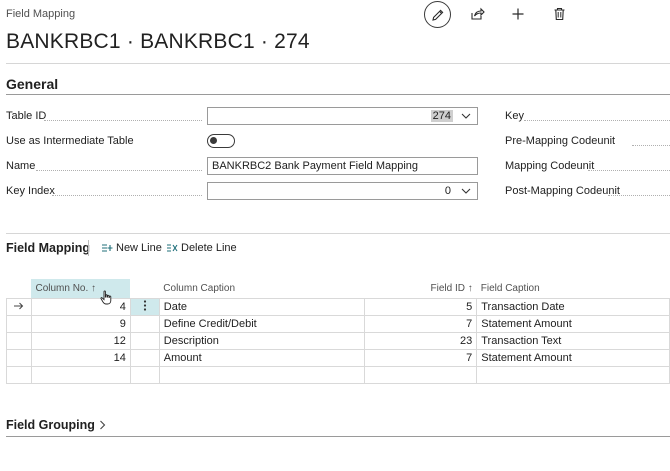  I want to click on column-caption-header: Column Caption, so click(262, 288).